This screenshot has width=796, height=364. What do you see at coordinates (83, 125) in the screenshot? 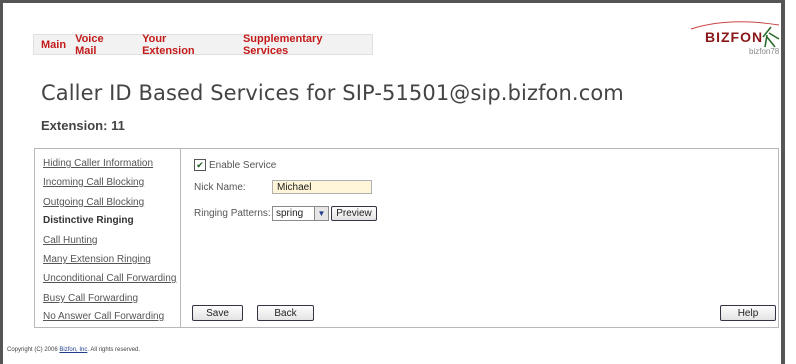
I see `extension-title: Extension: 11` at bounding box center [83, 125].